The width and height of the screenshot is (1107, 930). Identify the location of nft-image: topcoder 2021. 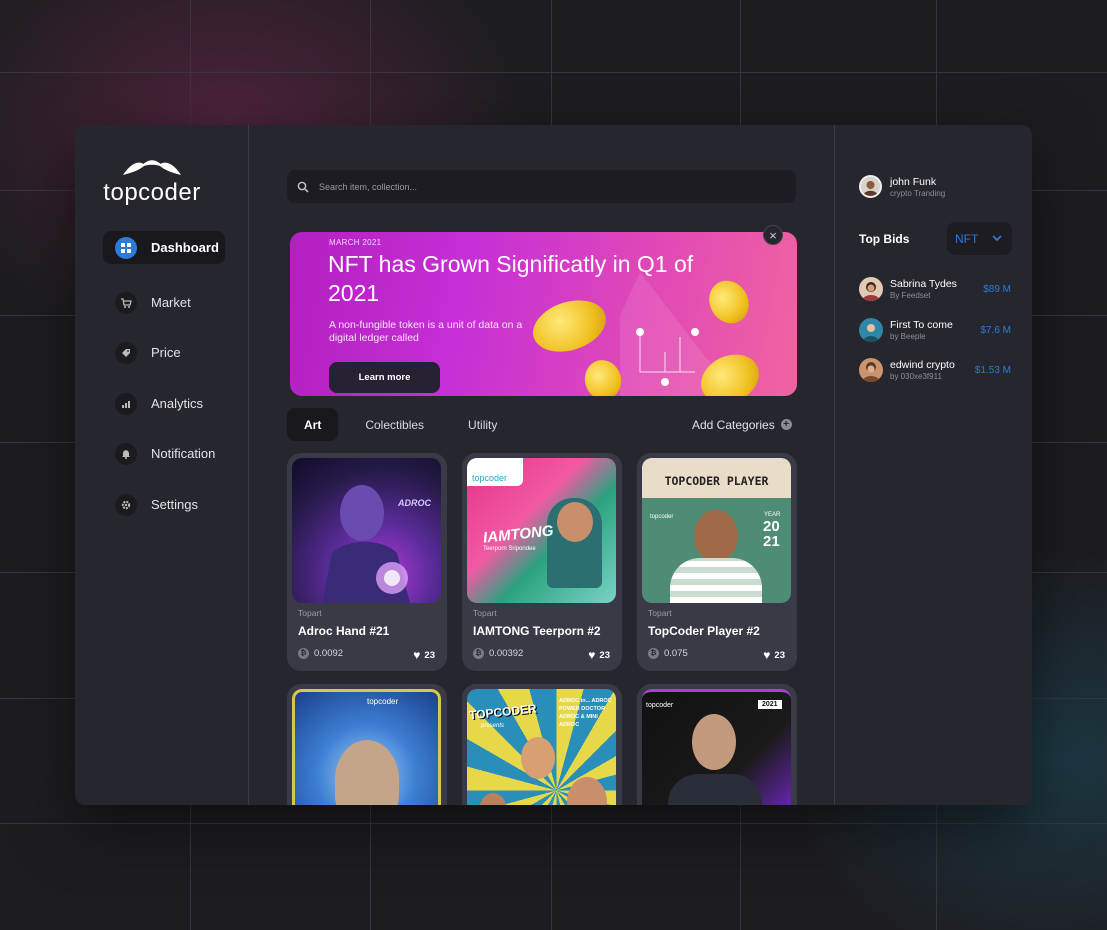
(716, 747).